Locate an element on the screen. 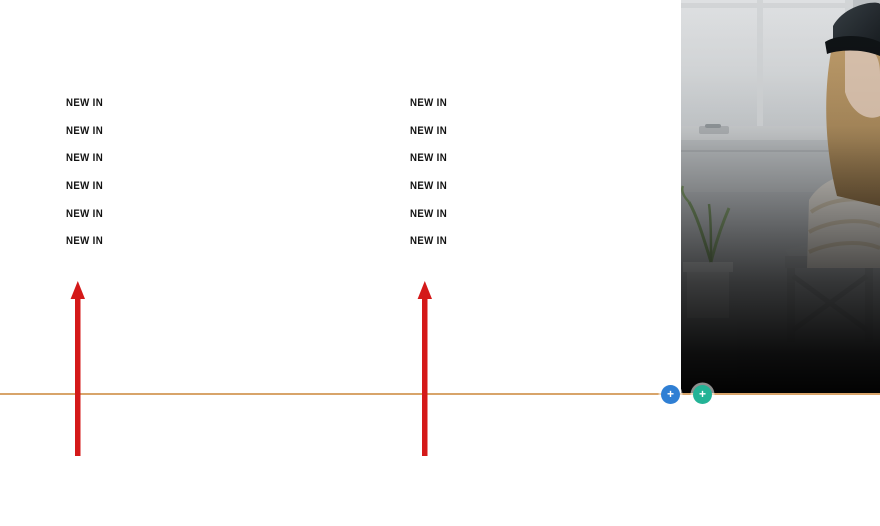 The width and height of the screenshot is (880, 526). add-badge-blue: + is located at coordinates (670, 394).